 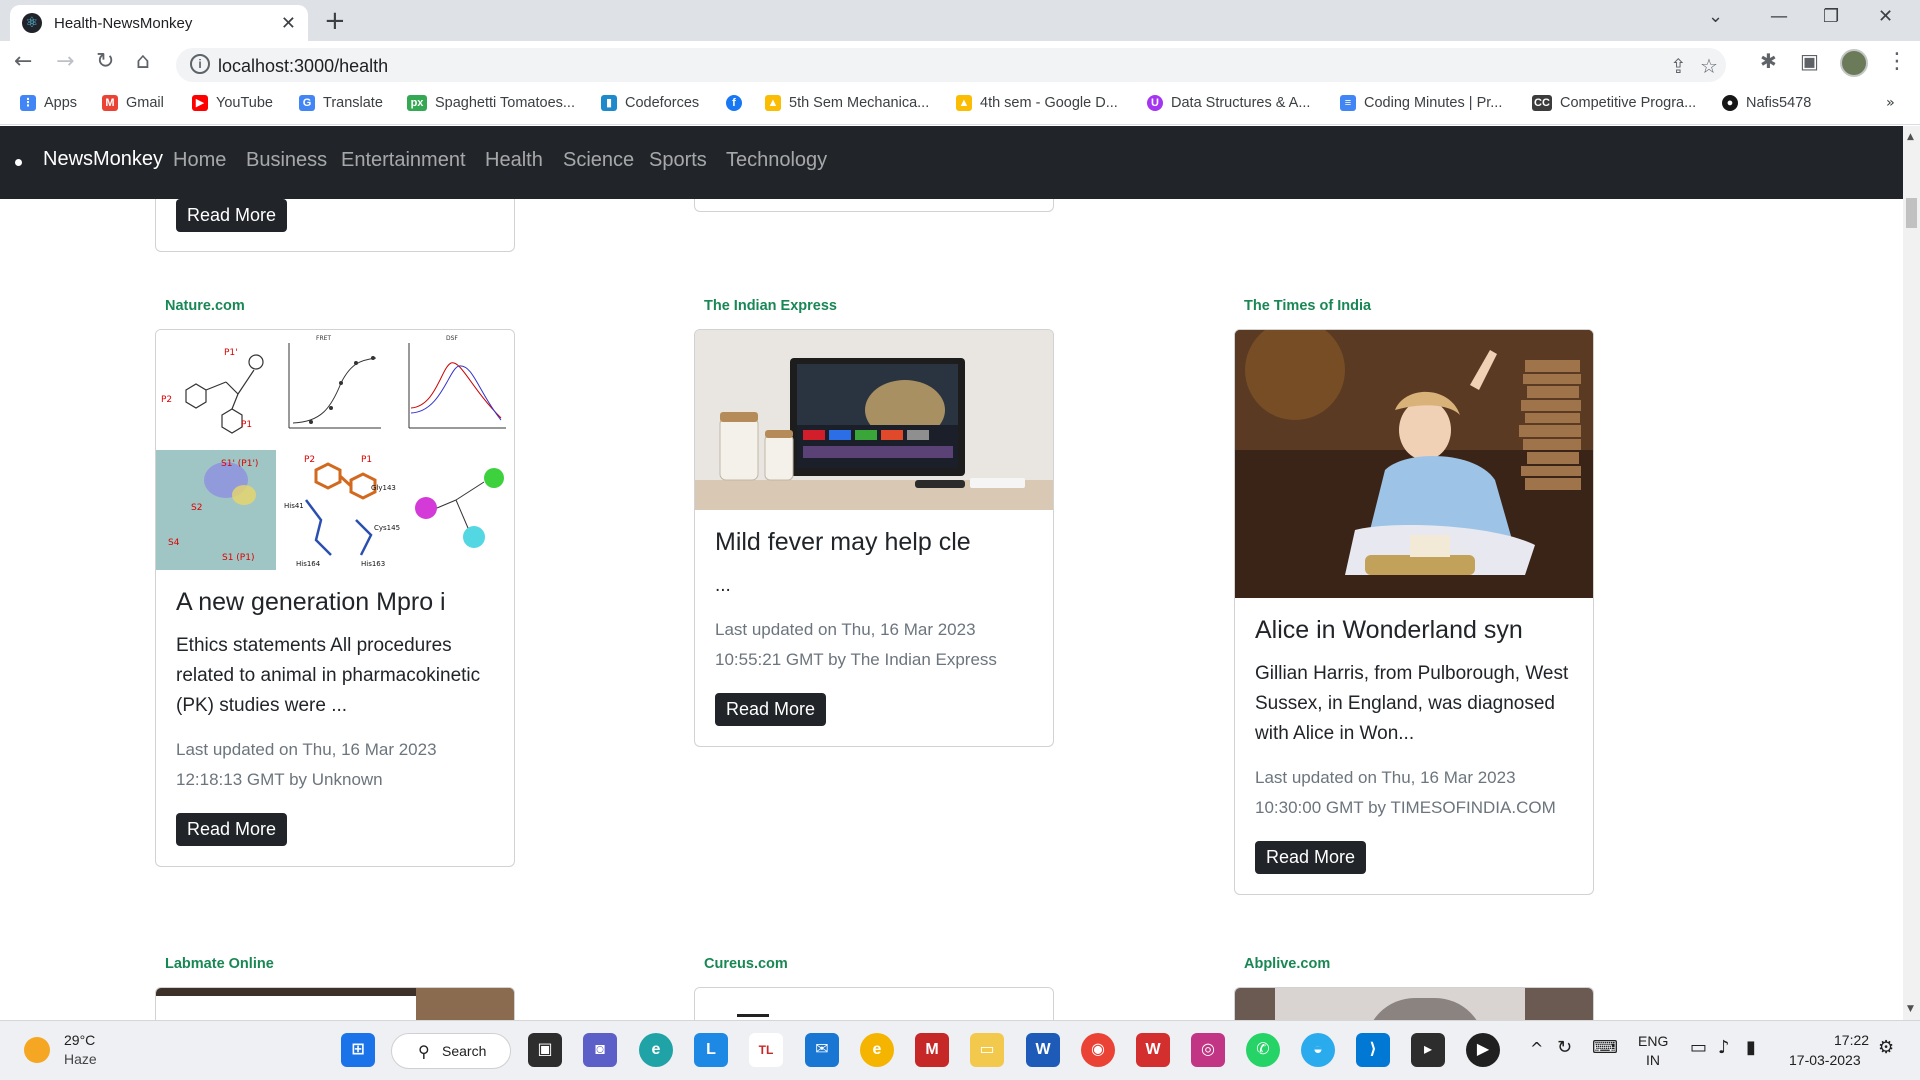 I want to click on bookmark-youtube: ▶ YouTube, so click(x=232, y=103).